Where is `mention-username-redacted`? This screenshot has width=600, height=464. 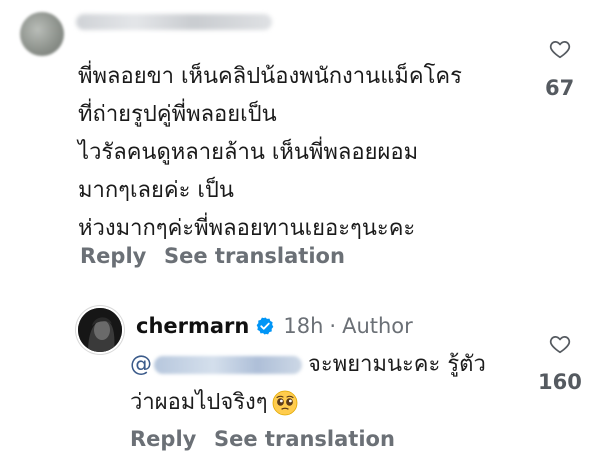 mention-username-redacted is located at coordinates (228, 365).